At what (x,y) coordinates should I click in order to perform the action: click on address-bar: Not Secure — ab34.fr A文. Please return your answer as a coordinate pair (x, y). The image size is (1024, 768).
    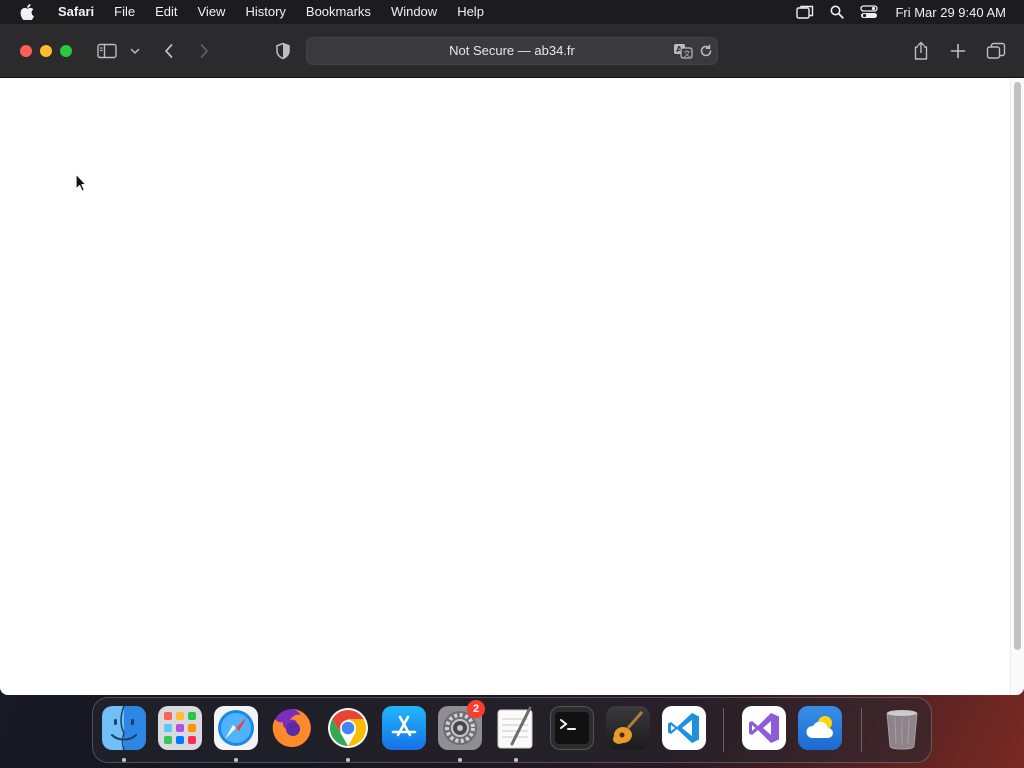
    Looking at the image, I should click on (512, 51).